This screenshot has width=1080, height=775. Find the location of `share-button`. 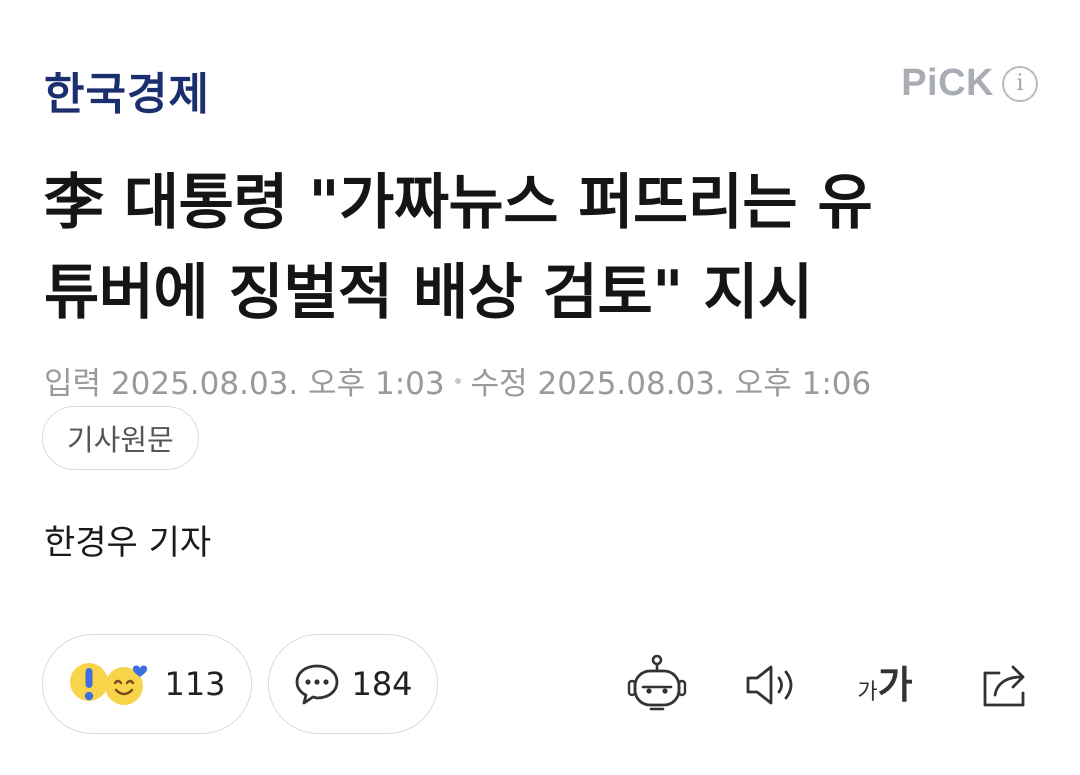

share-button is located at coordinates (1005, 685).